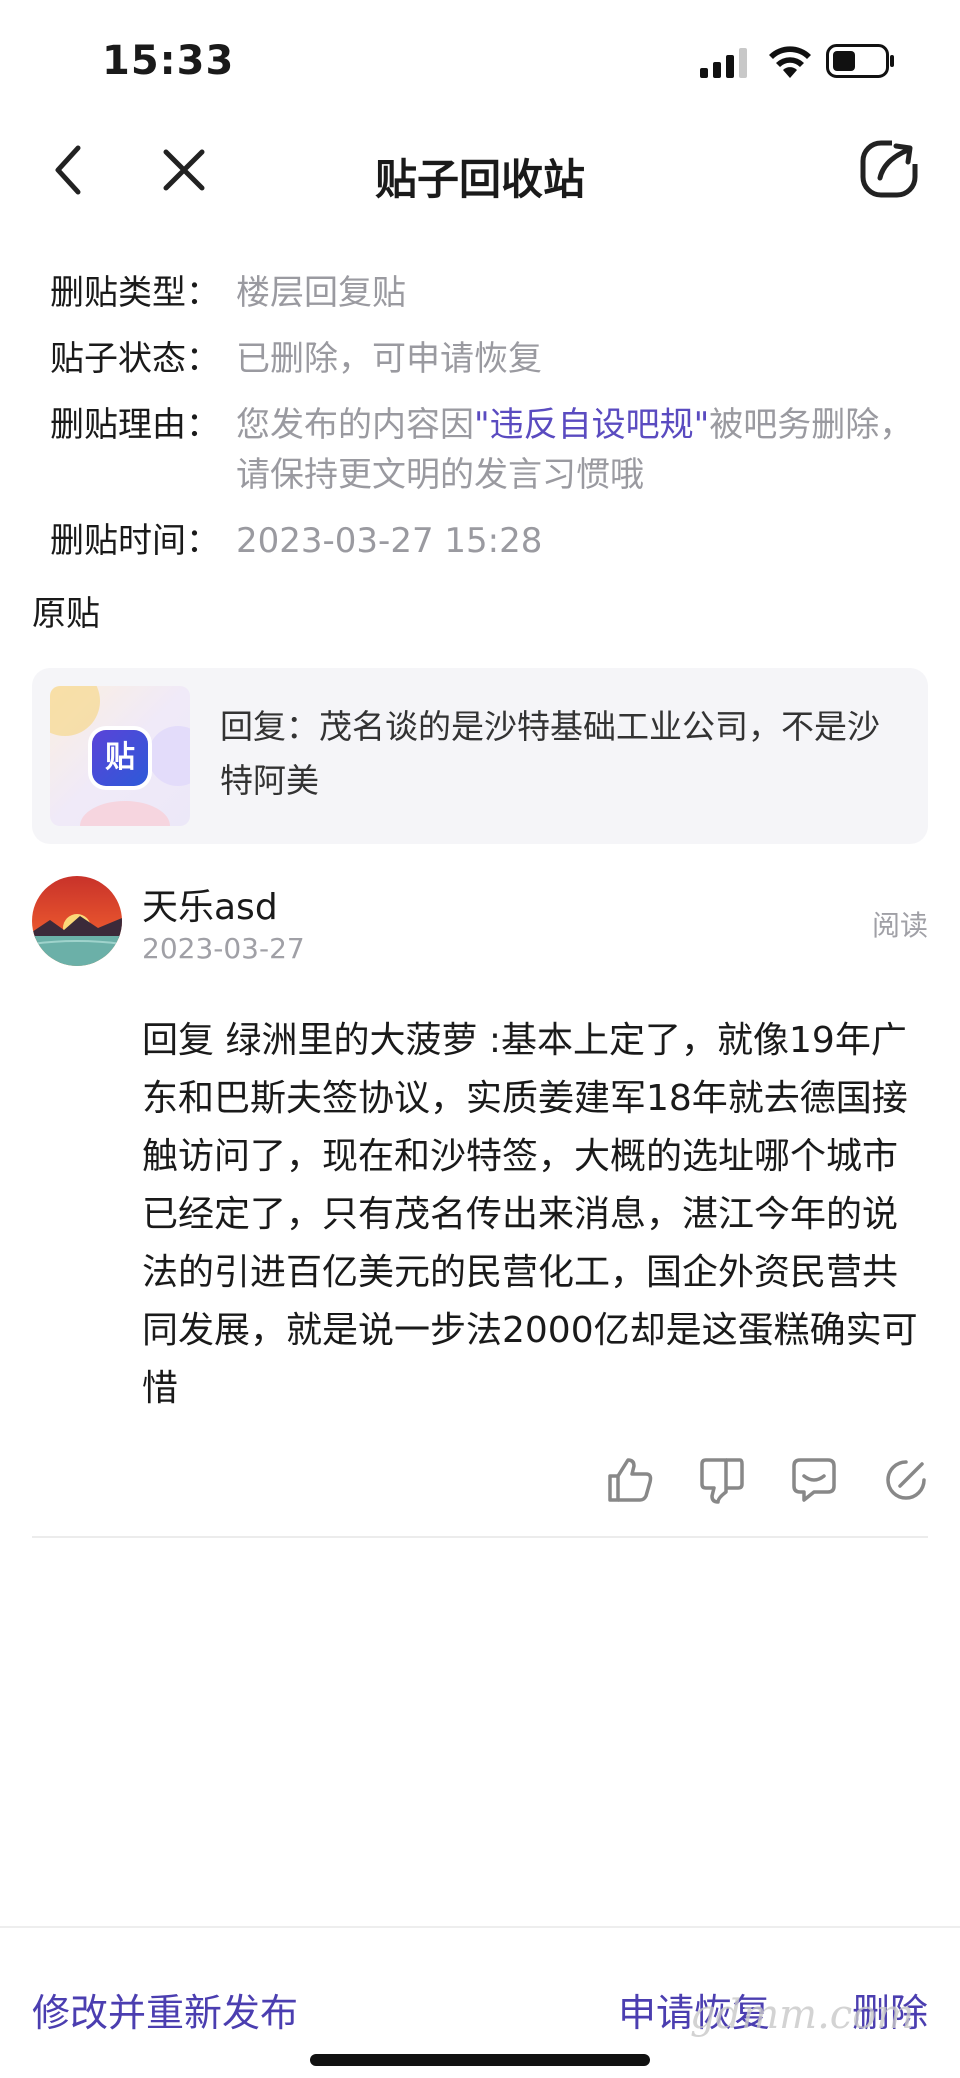 The height and width of the screenshot is (2078, 960). What do you see at coordinates (480, 60) in the screenshot?
I see `status-bar: 15:33` at bounding box center [480, 60].